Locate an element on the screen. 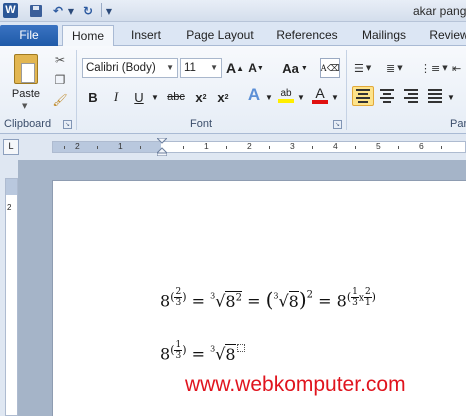 The image size is (466, 416). format-painter-button: 🖌 is located at coordinates (60, 100).